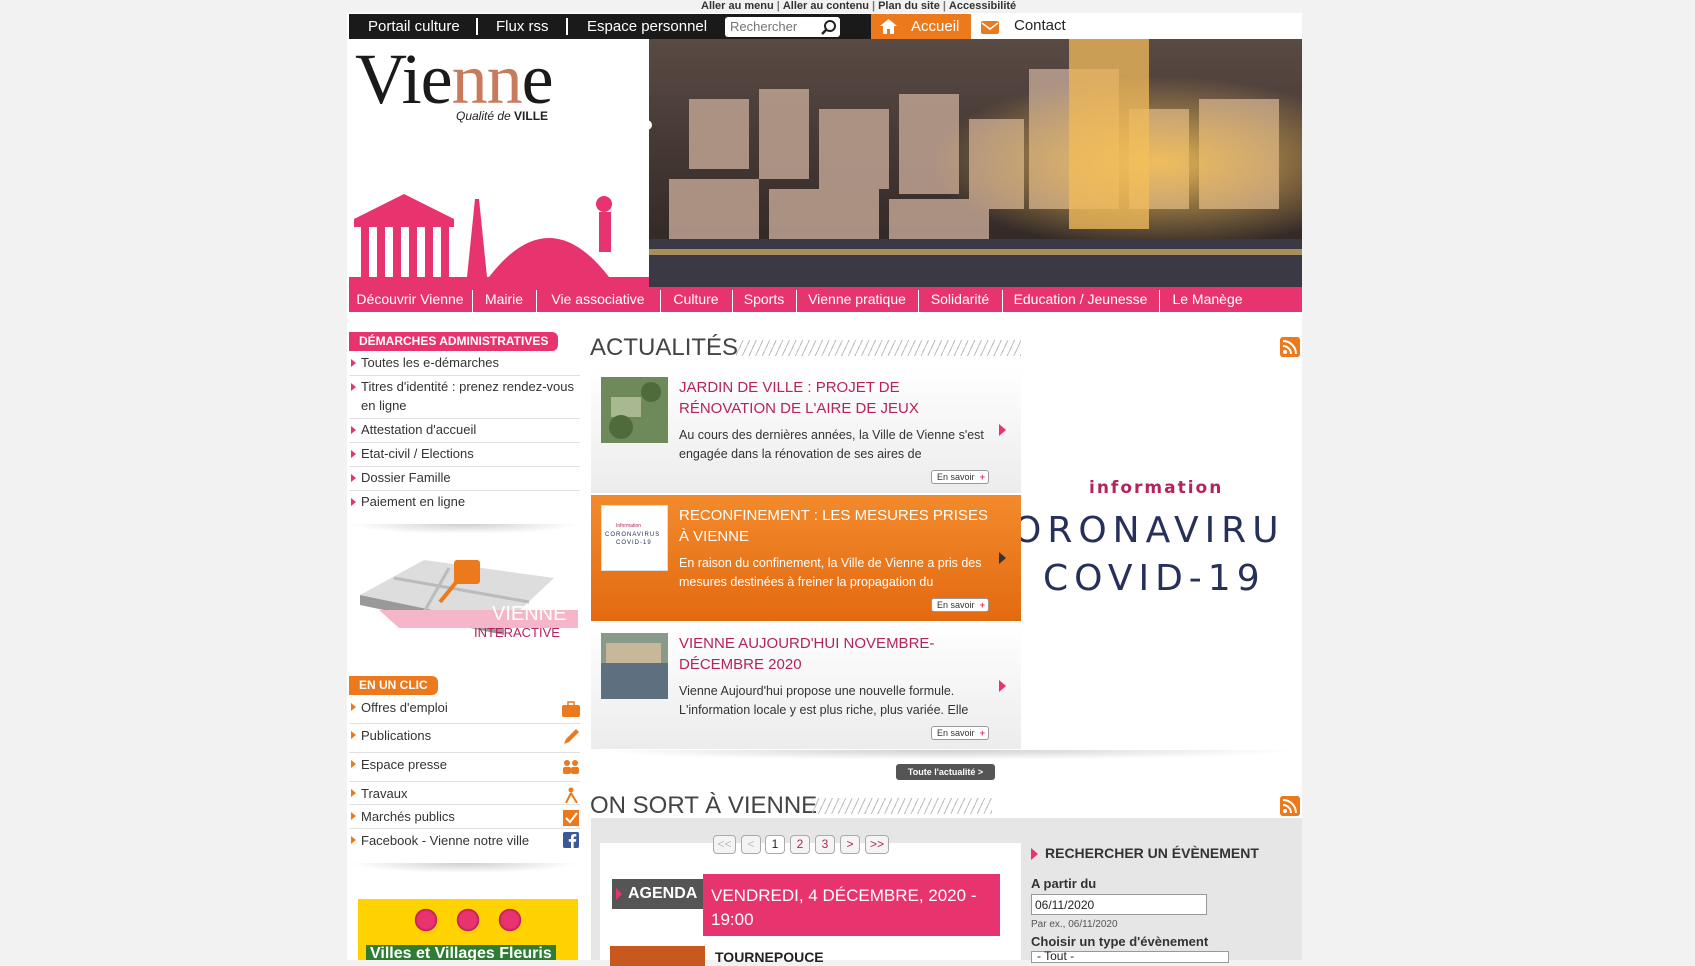  I want to click on villes-fleuris-badge: Villes et Villages Fleuris, so click(468, 929).